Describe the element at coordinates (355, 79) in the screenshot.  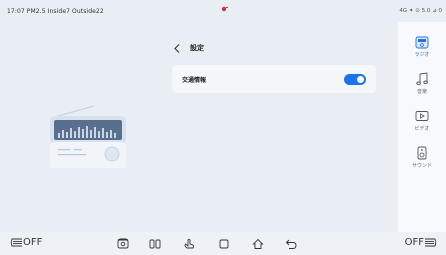
I see `traffic-info-toggle` at that location.